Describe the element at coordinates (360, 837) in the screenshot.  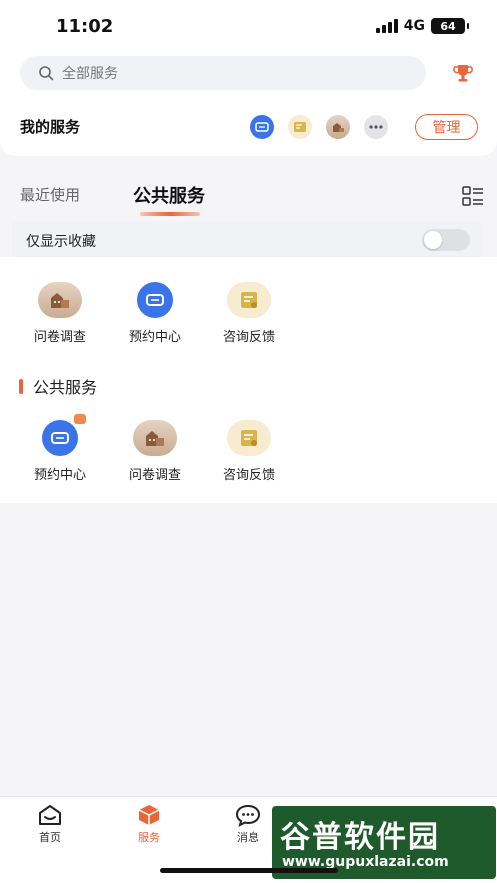
I see `watermark-title: 谷普软件园` at that location.